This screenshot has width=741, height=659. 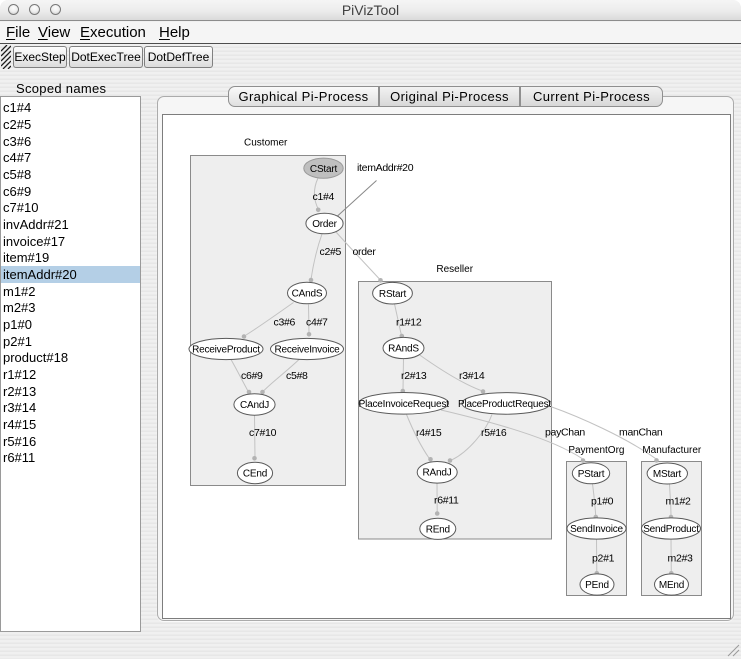 I want to click on svg-text: r2#13, so click(x=414, y=376).